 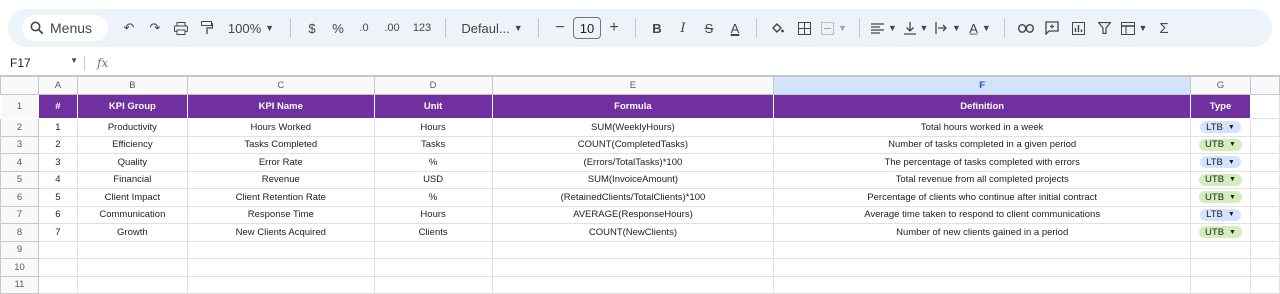 I want to click on cell: Number of new clients gained in a period, so click(x=982, y=232).